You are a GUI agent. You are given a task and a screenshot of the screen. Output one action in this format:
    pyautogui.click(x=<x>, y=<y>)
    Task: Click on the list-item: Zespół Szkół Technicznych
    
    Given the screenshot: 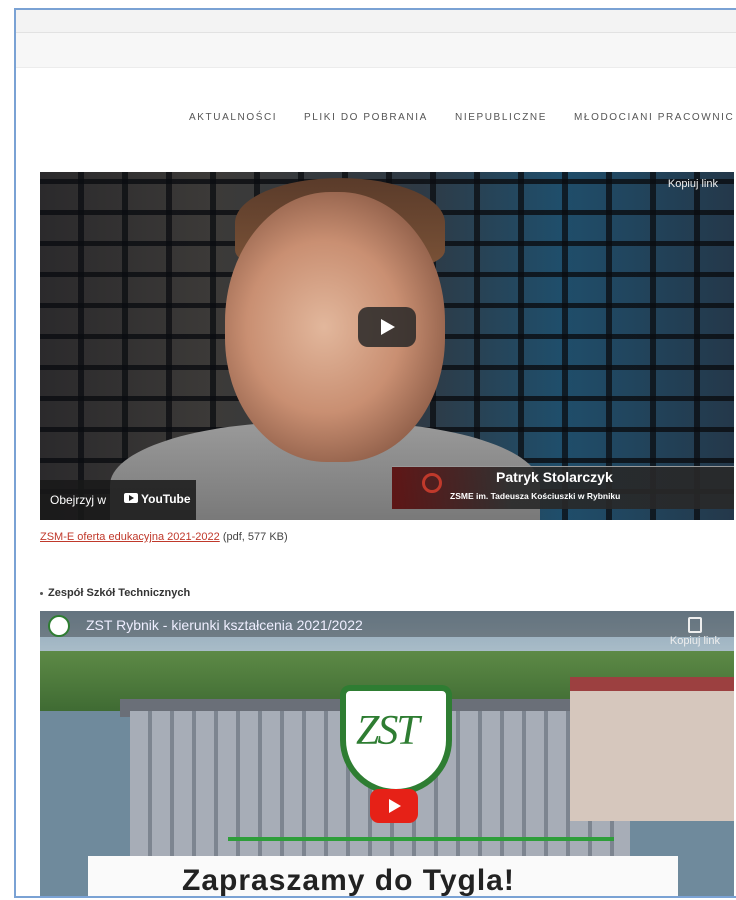 What is the action you would take?
    pyautogui.click(x=115, y=593)
    